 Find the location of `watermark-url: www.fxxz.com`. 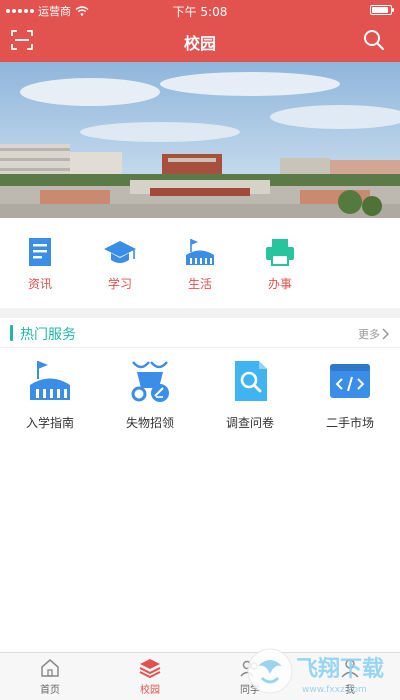

watermark-url: www.fxxz.com is located at coordinates (334, 690).